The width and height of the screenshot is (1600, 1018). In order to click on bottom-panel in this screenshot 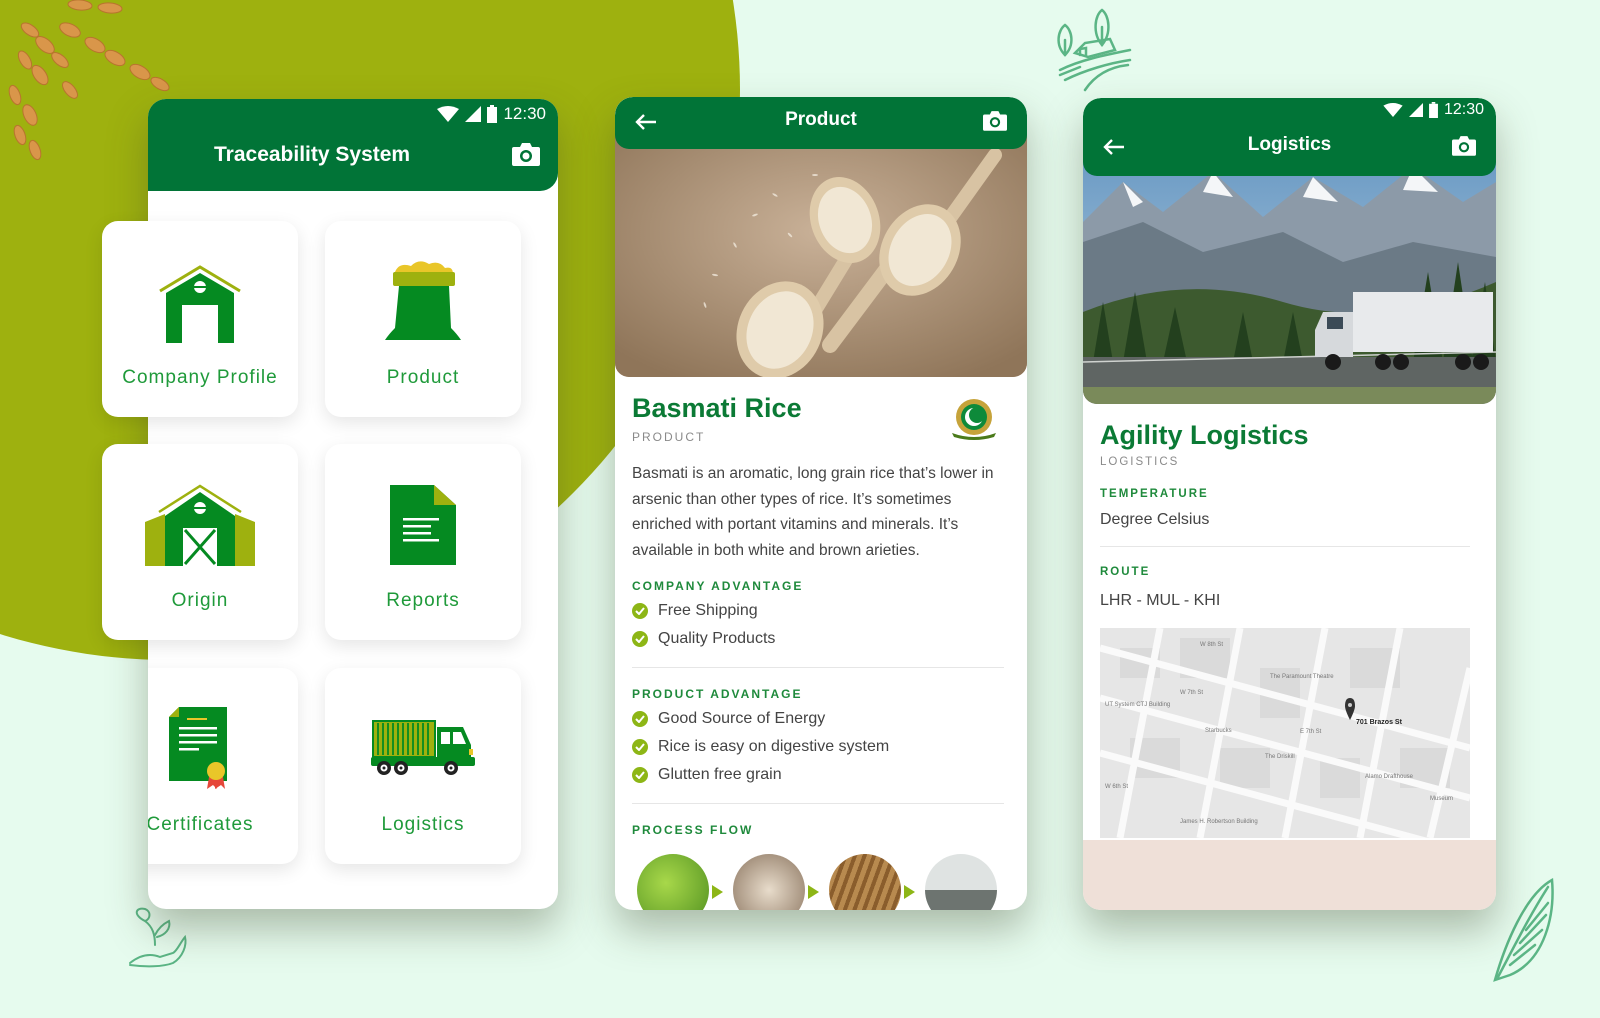, I will do `click(1289, 875)`.